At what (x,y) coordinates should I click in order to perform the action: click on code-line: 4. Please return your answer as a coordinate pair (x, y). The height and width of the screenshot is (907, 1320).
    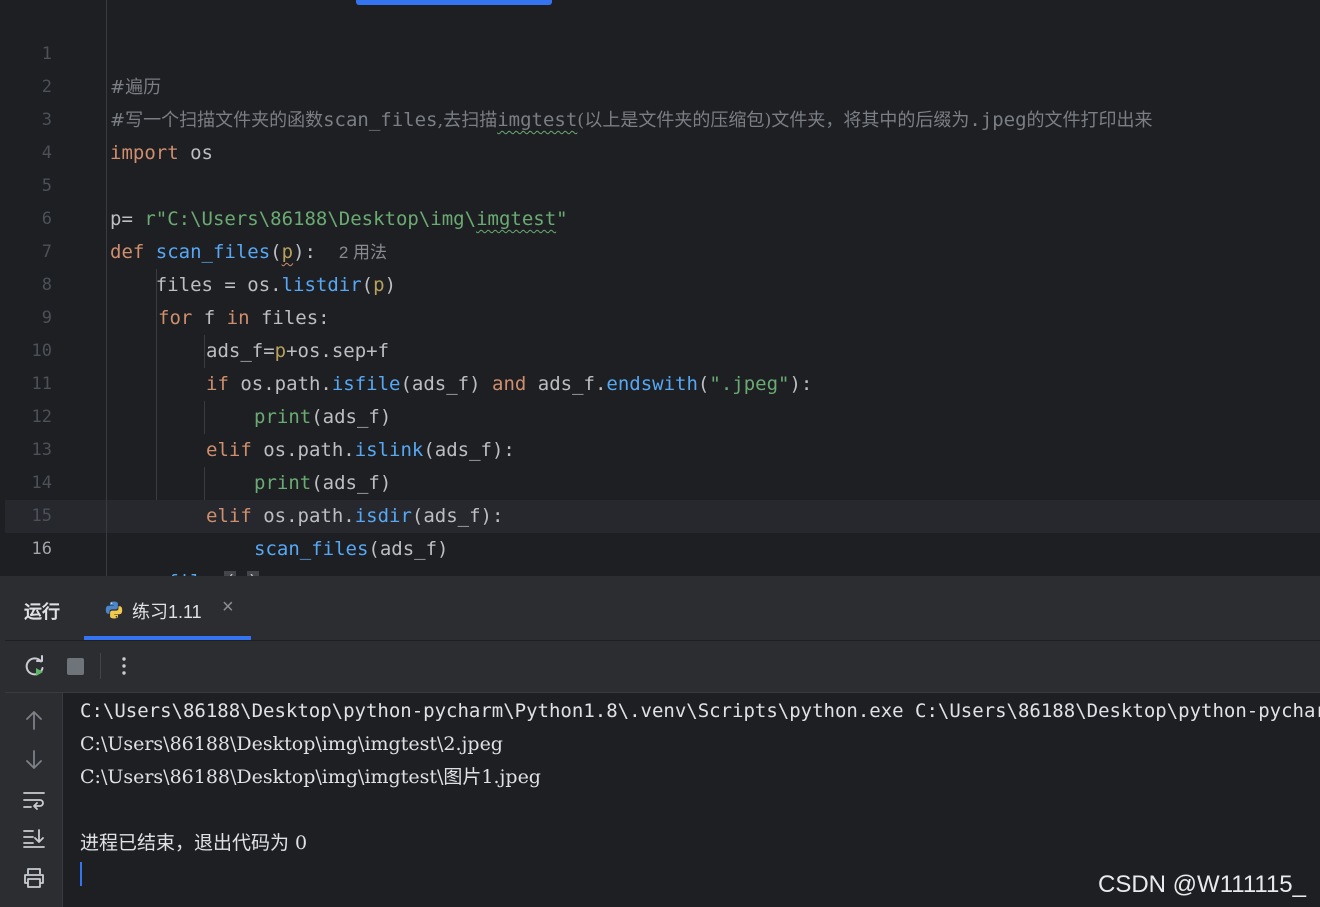
    Looking at the image, I should click on (660, 133).